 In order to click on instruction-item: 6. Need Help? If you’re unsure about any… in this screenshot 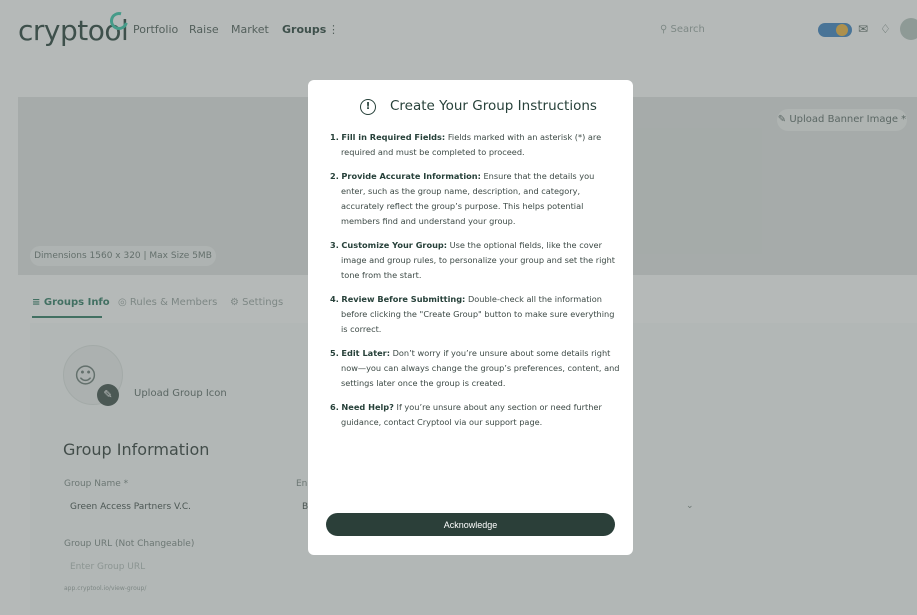, I will do `click(466, 414)`.